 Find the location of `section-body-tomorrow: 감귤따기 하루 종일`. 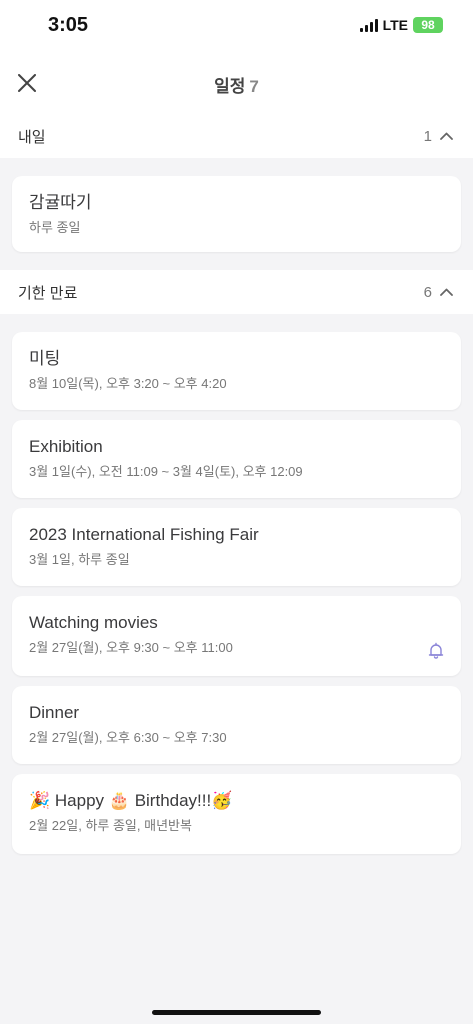

section-body-tomorrow: 감귤따기 하루 종일 is located at coordinates (236, 214).